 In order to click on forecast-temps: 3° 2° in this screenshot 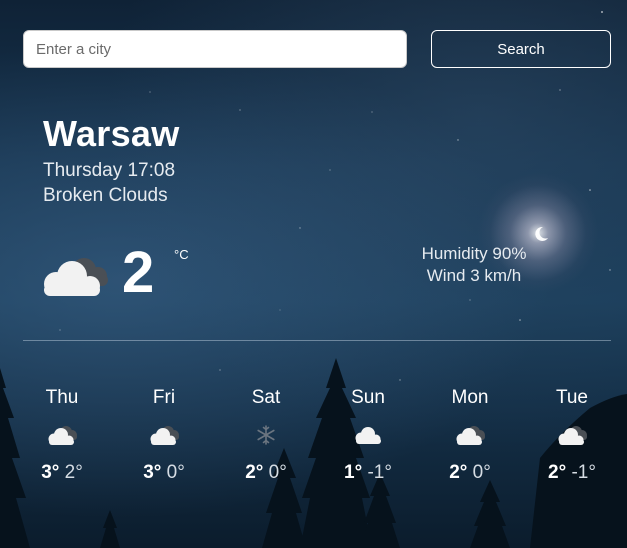, I will do `click(62, 473)`.